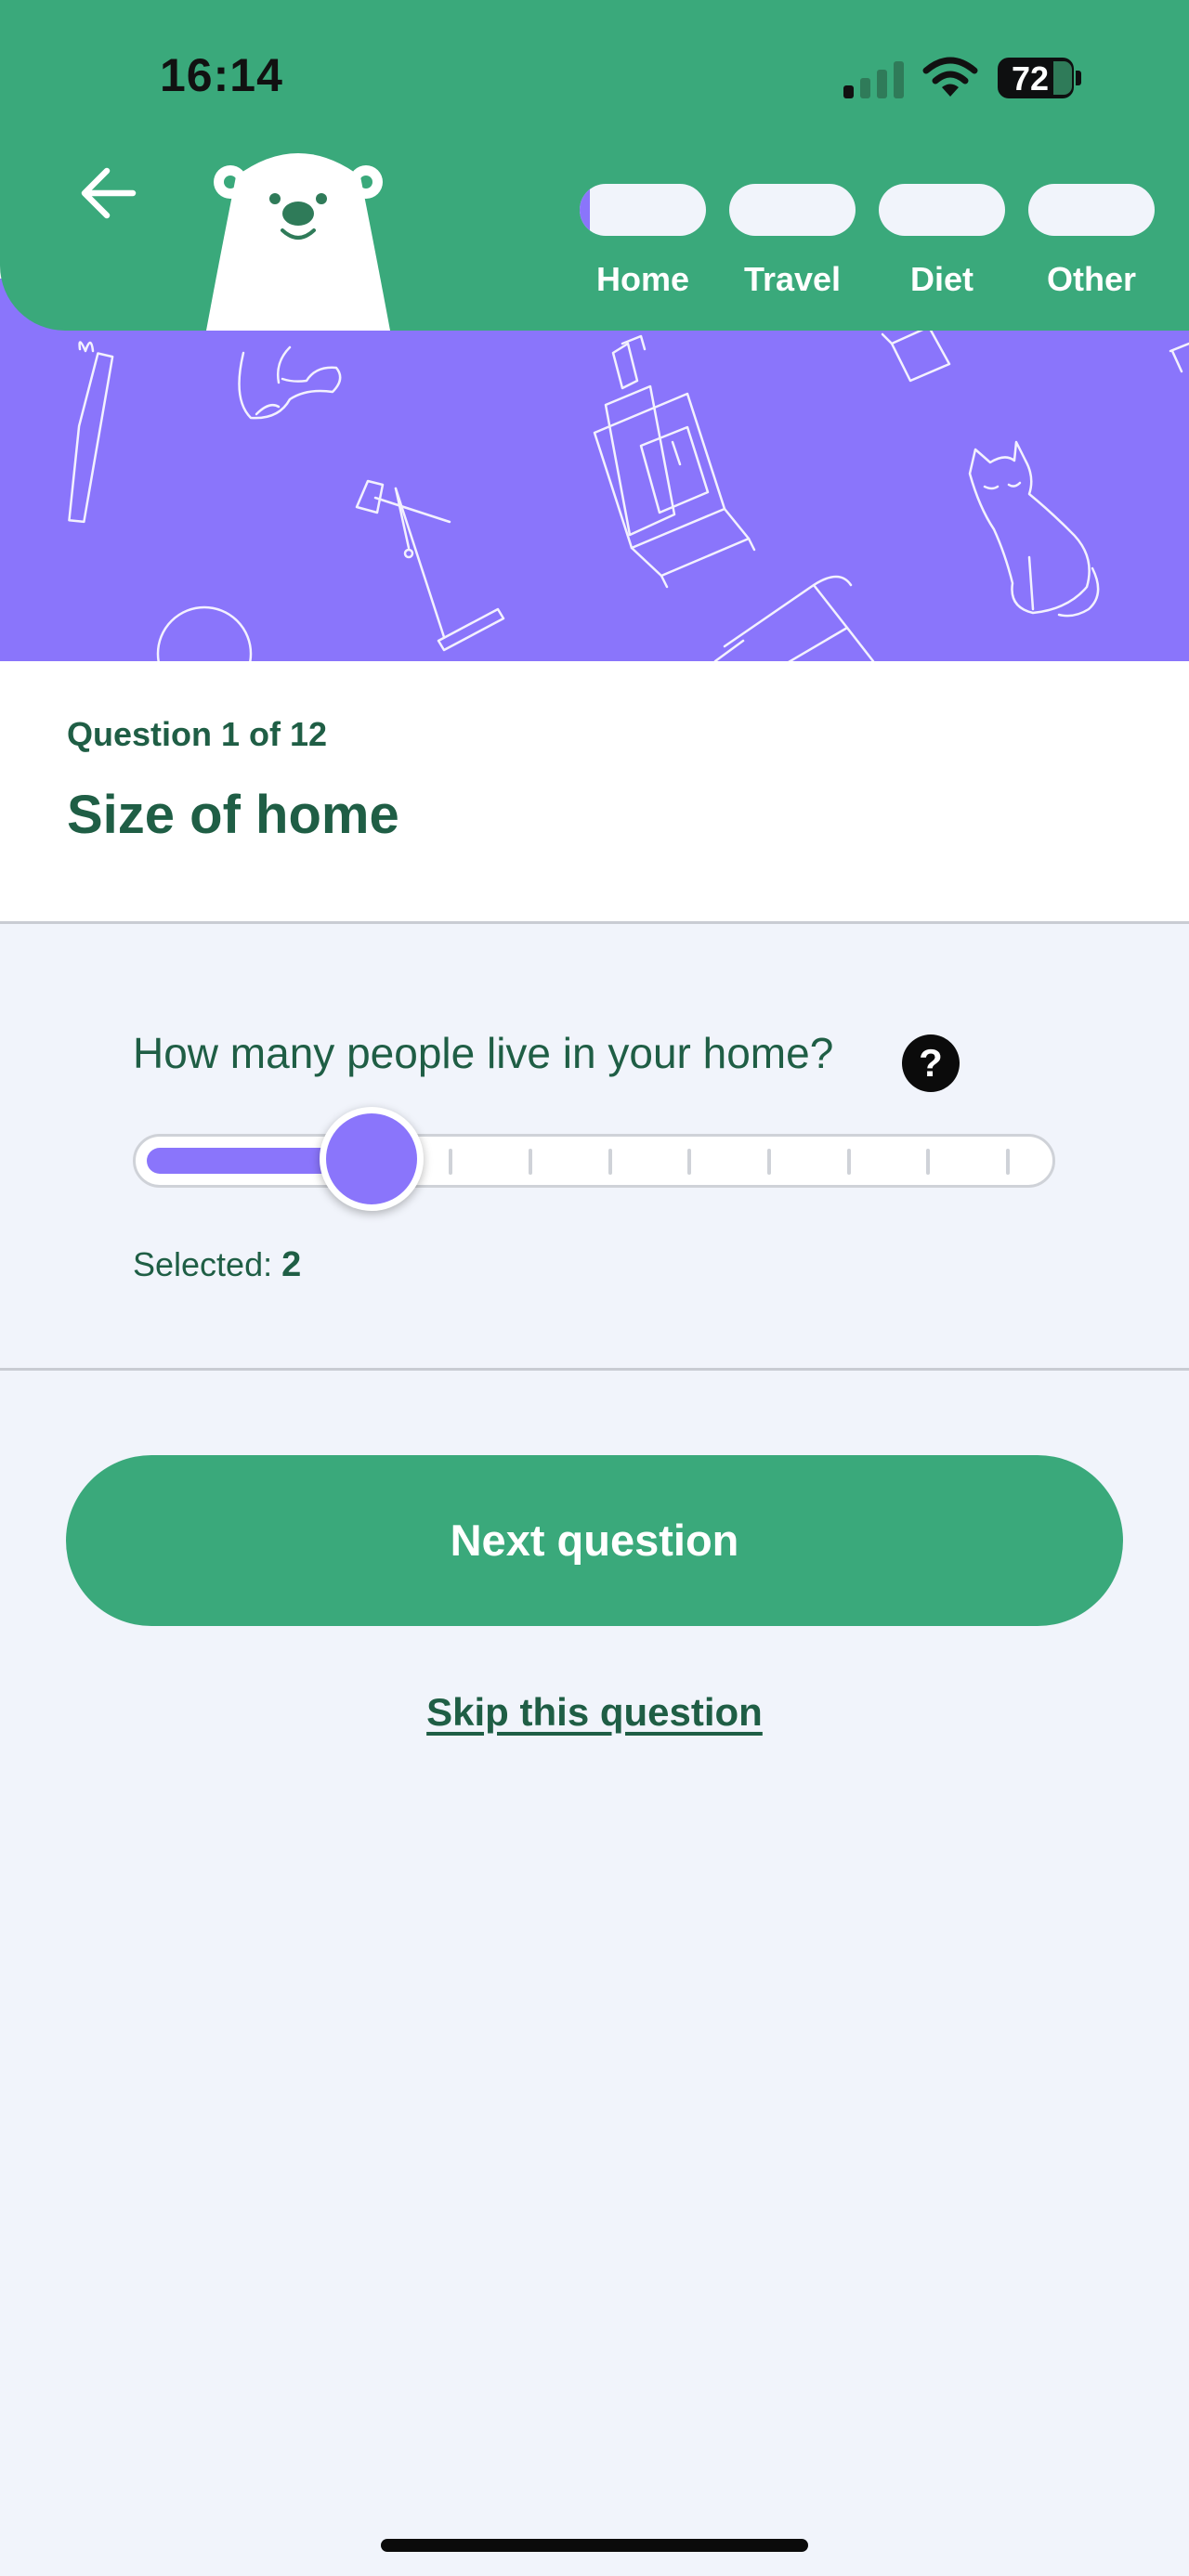  Describe the element at coordinates (1079, 78) in the screenshot. I see `battery-cap` at that location.